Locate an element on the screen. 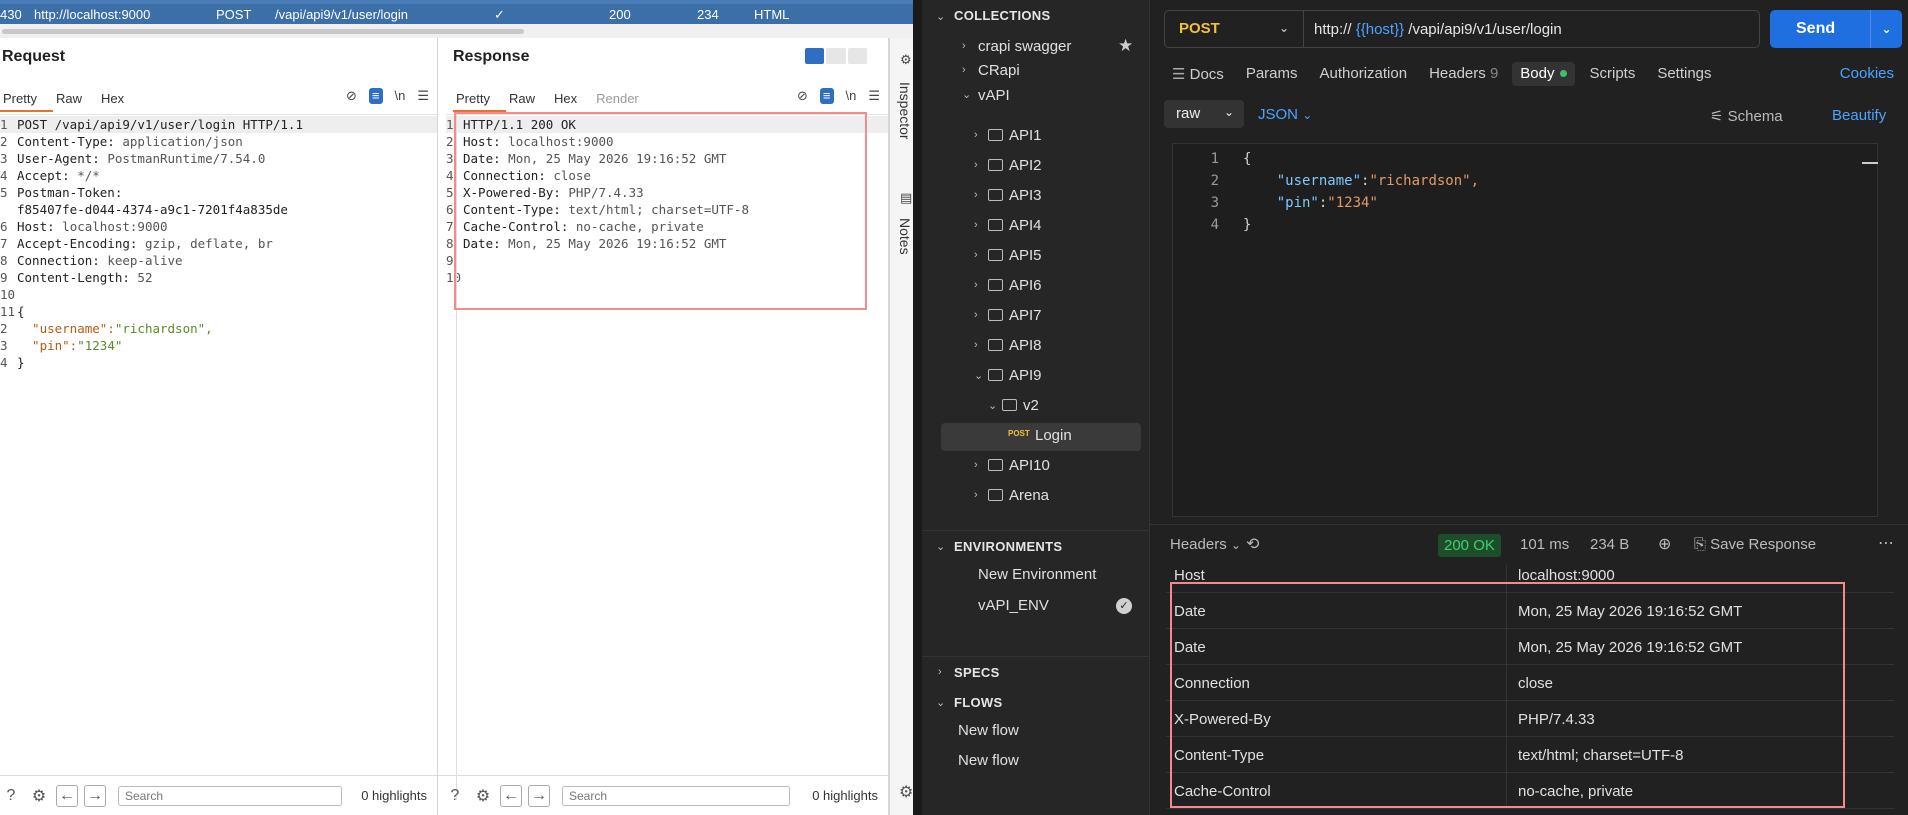  send-button: Send ⌄ is located at coordinates (1836, 29).